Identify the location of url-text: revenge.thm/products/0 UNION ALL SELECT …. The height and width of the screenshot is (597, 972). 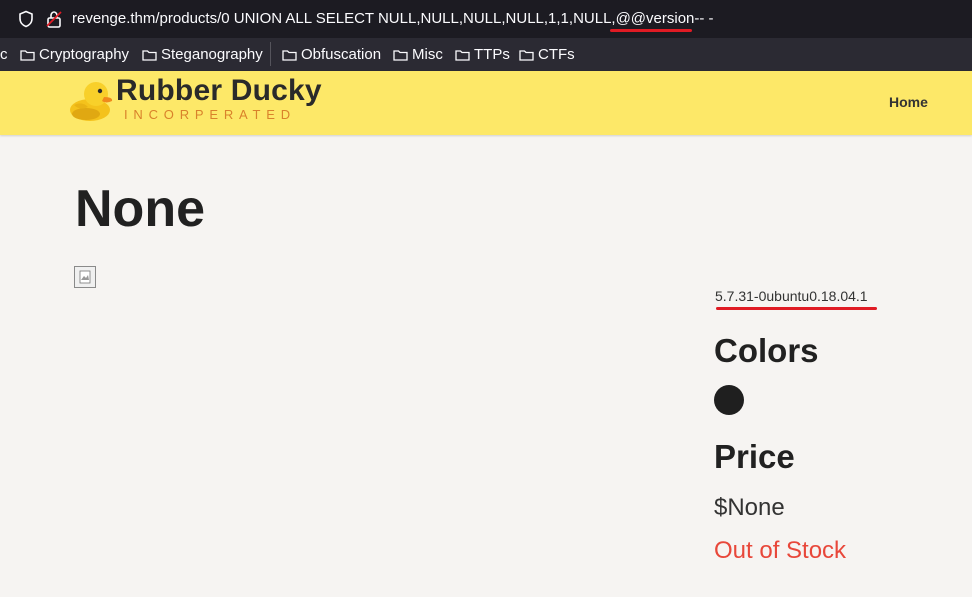
(393, 18).